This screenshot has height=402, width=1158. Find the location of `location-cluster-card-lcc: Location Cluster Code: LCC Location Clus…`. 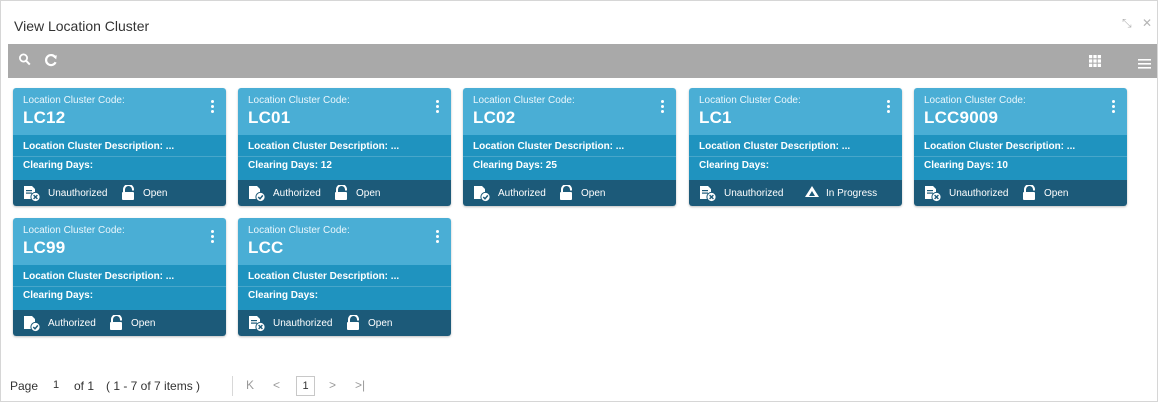

location-cluster-card-lcc: Location Cluster Code: LCC Location Clus… is located at coordinates (344, 277).